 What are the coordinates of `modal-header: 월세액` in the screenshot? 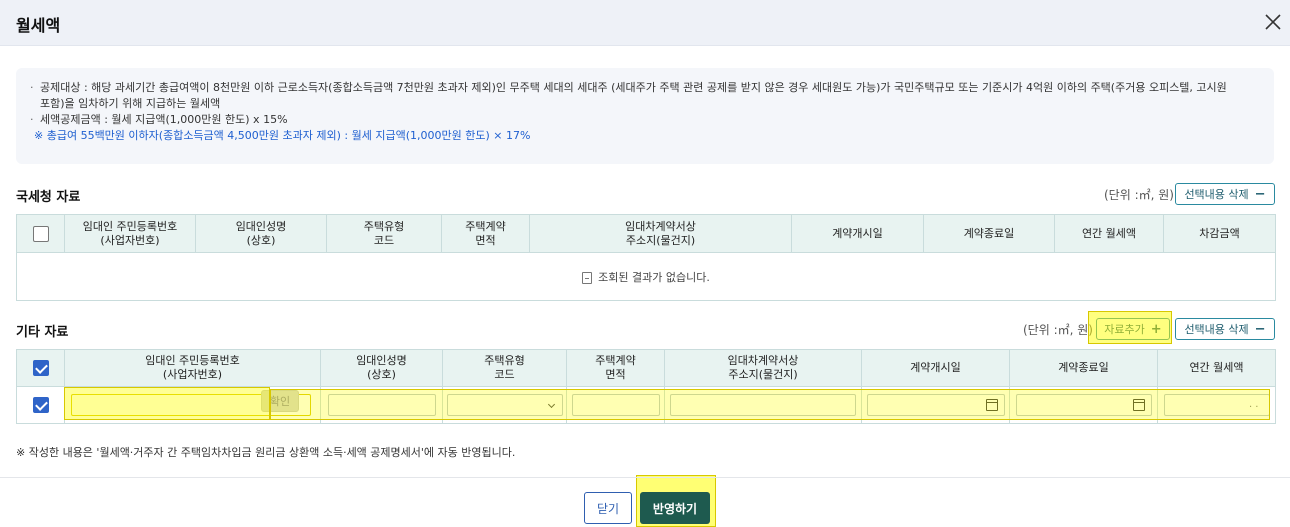 It's located at (645, 23).